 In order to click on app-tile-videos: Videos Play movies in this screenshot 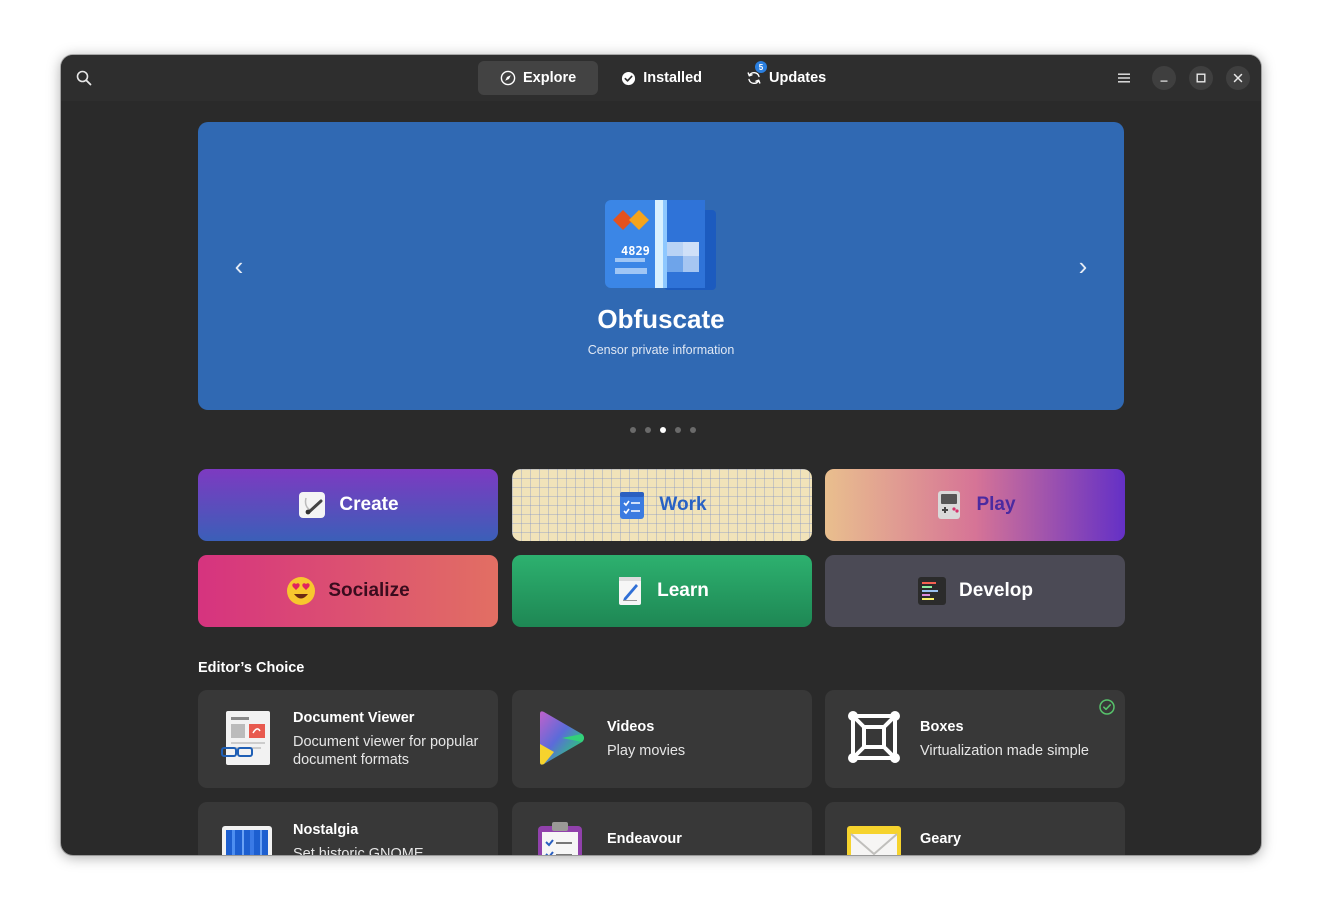, I will do `click(662, 739)`.